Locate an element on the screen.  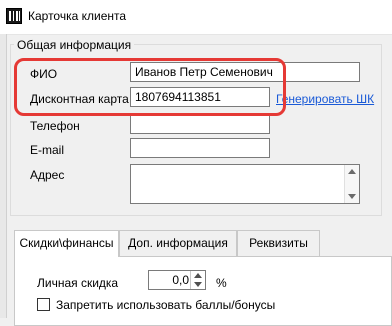
fio-label: ФИО is located at coordinates (44, 74).